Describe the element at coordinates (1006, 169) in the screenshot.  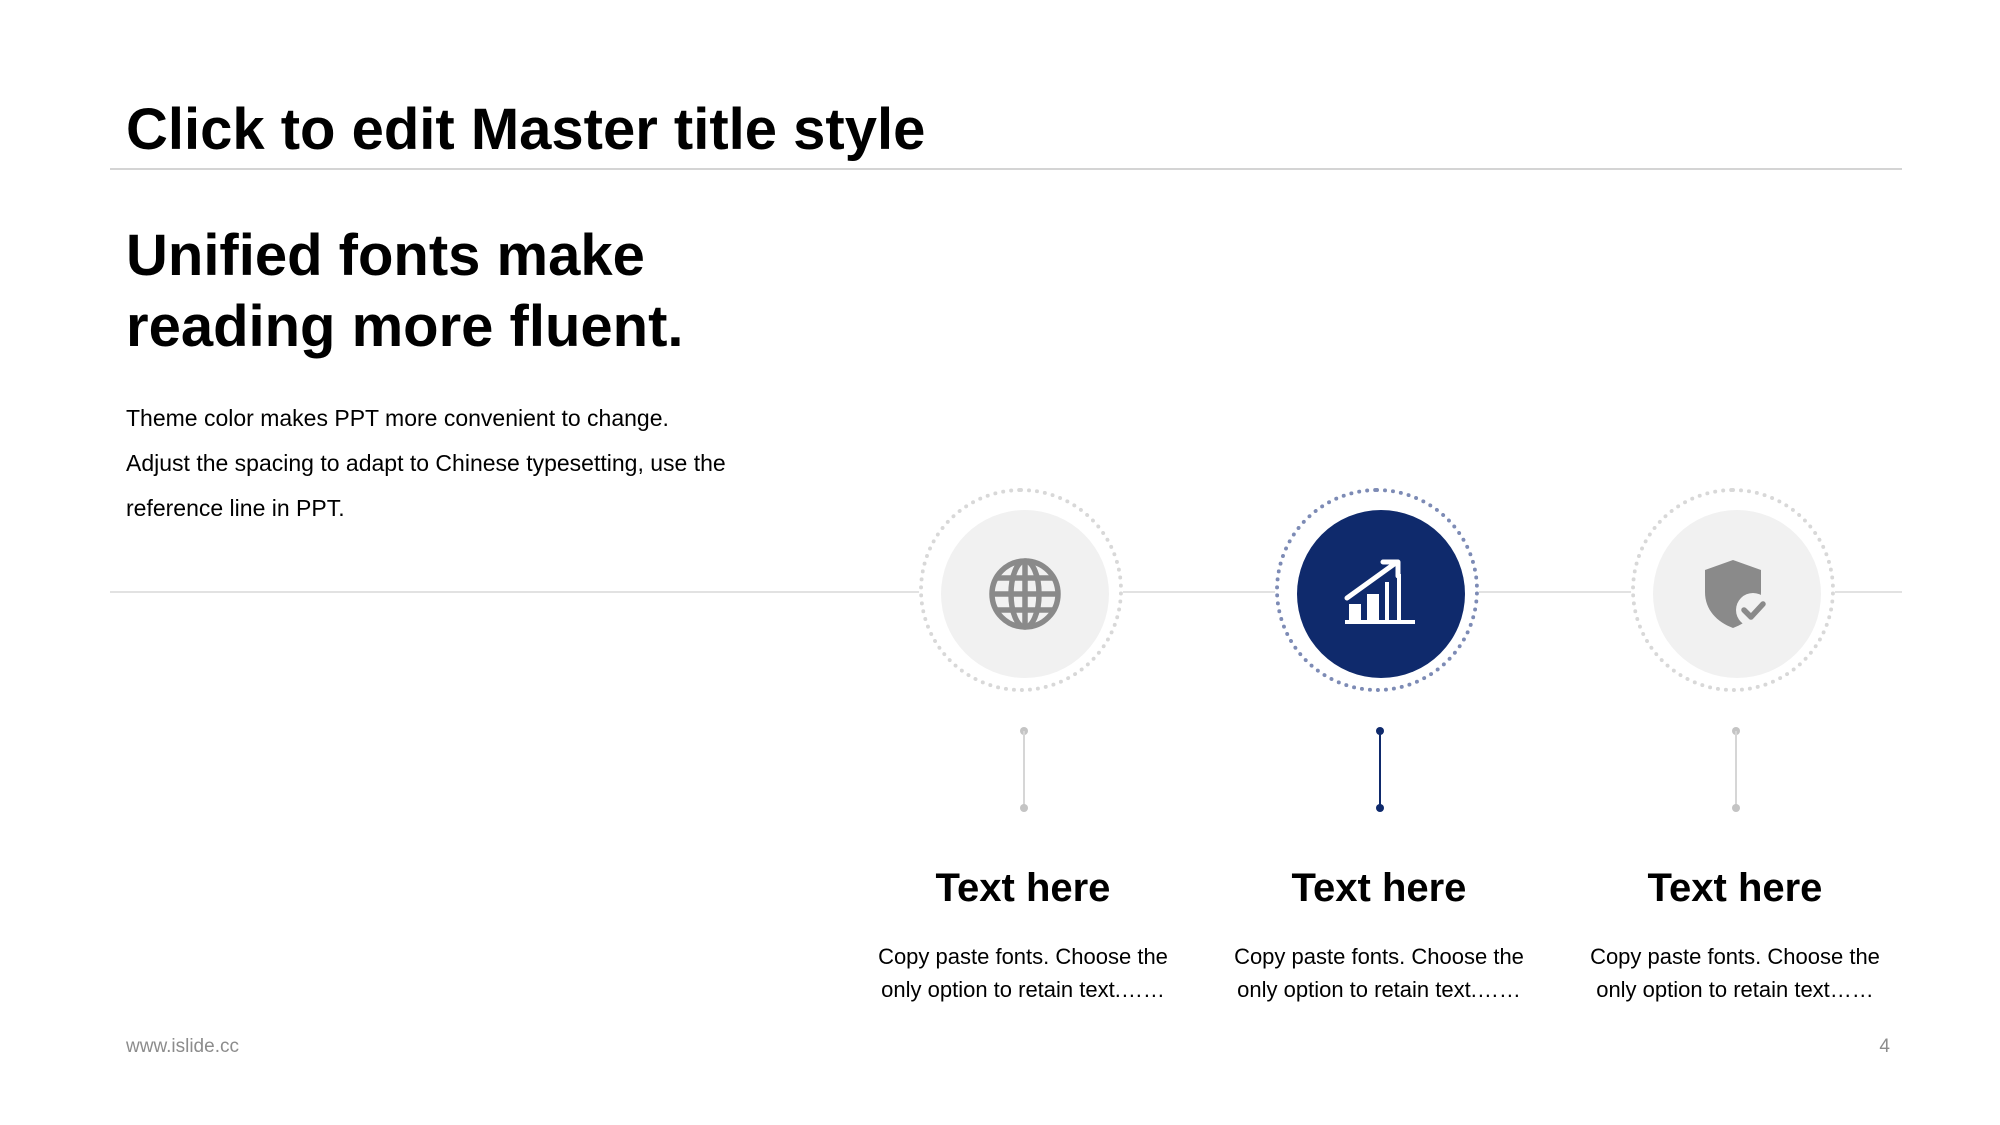
I see `title-divider` at that location.